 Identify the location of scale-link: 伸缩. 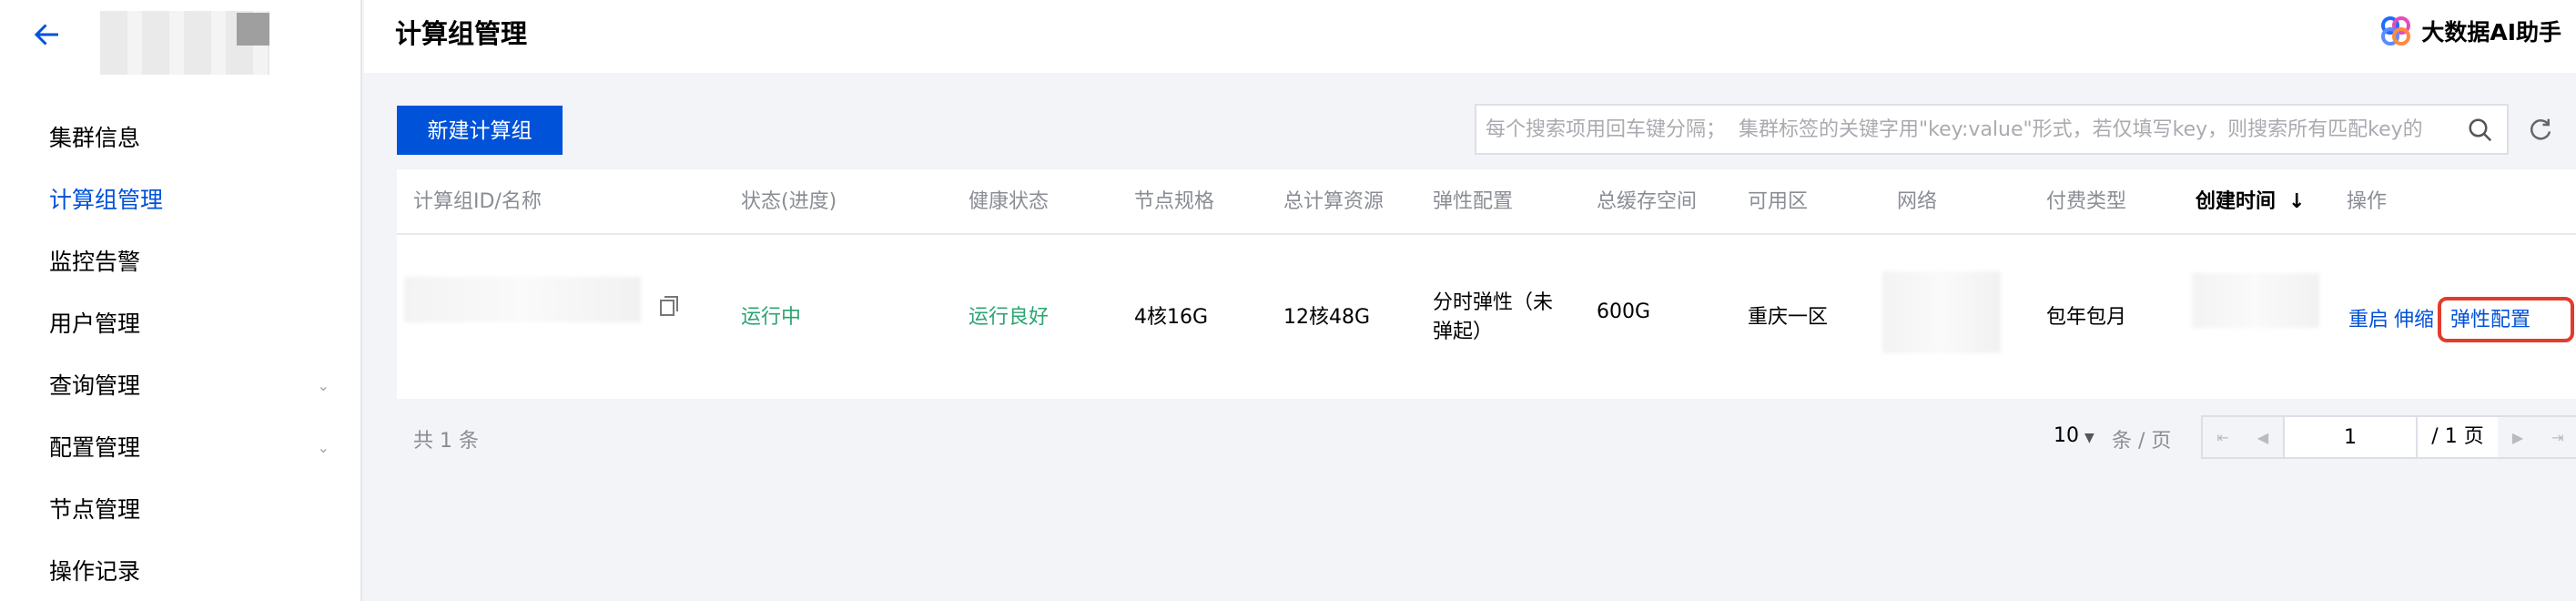
(2414, 317).